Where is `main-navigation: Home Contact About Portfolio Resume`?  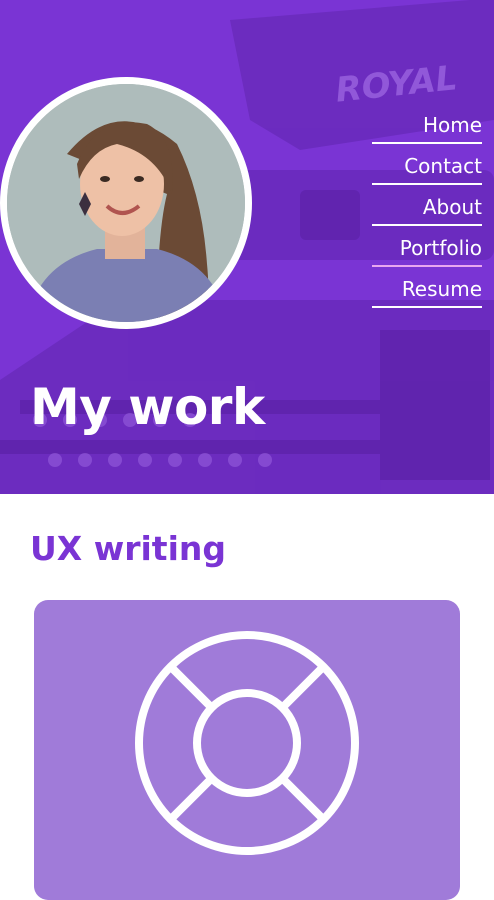
main-navigation: Home Contact About Portfolio Resume is located at coordinates (427, 214).